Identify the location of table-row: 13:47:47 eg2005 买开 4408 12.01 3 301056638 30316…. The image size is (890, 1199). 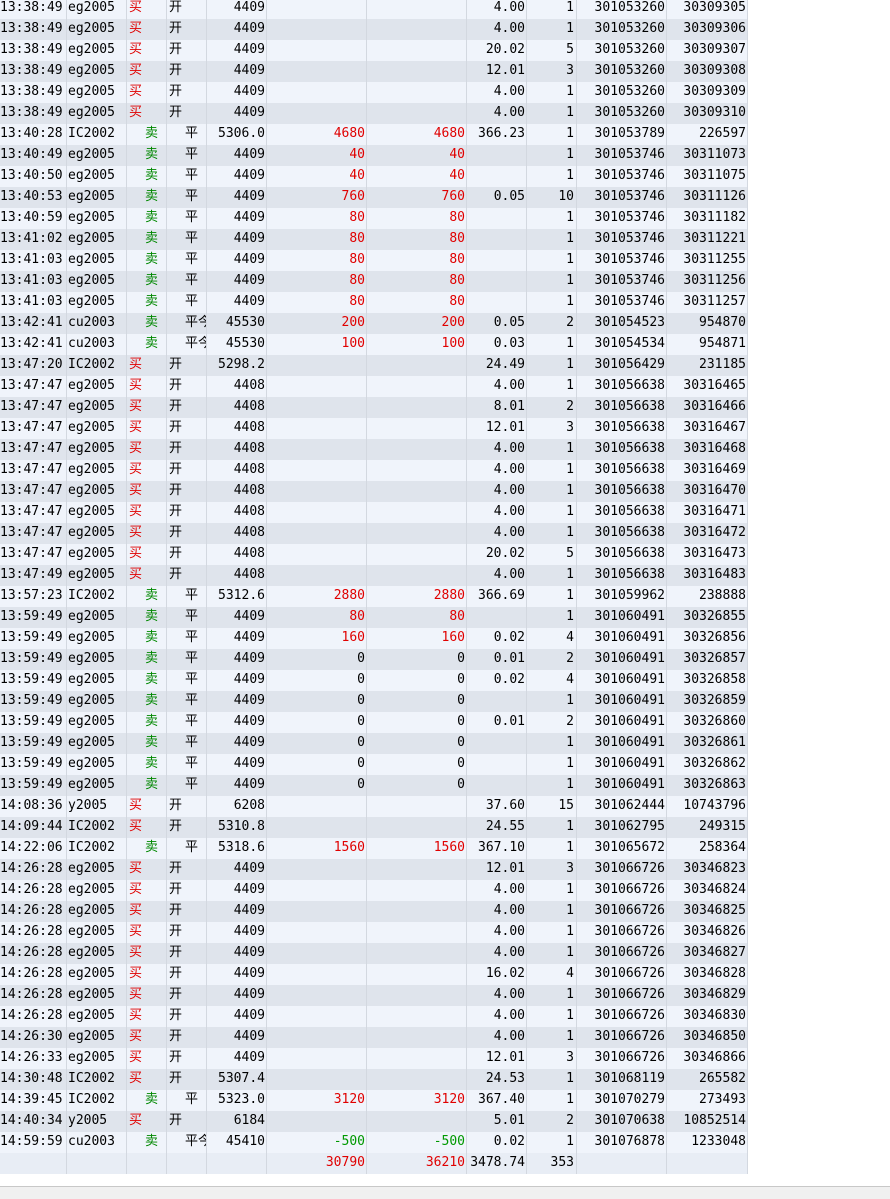
(374, 428).